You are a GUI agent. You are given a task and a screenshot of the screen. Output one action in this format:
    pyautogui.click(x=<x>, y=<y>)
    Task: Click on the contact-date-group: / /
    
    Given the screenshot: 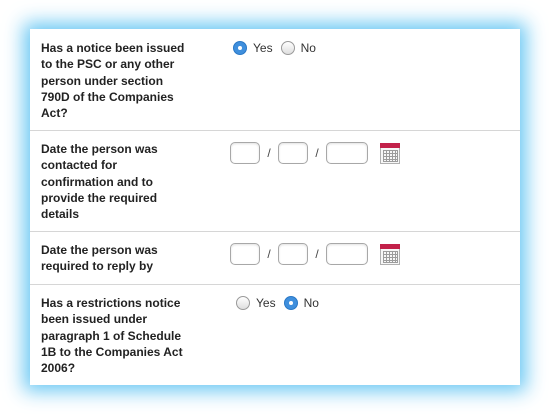 What is the action you would take?
    pyautogui.click(x=315, y=153)
    